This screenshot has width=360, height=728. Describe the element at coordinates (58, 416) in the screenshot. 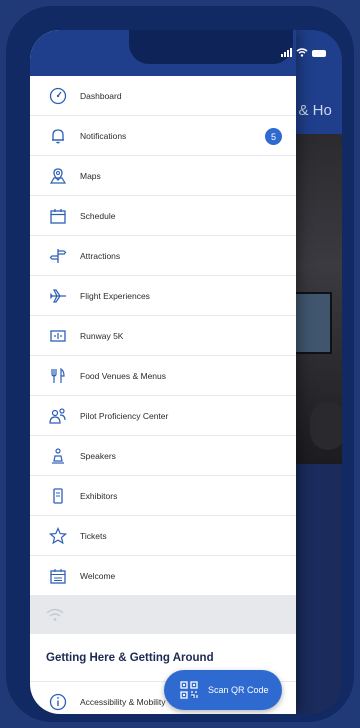

I see `people-icon` at that location.